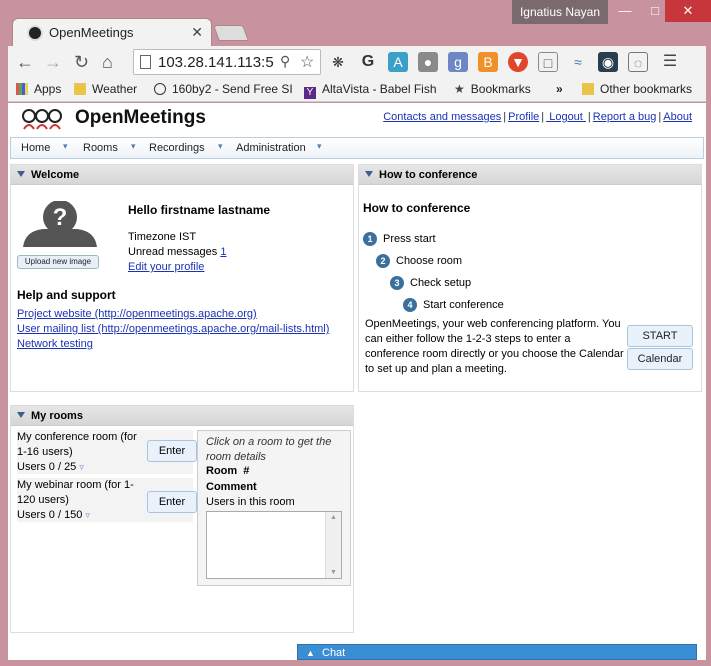 Image resolution: width=711 pixels, height=666 pixels. What do you see at coordinates (182, 416) in the screenshot?
I see `rooms-header: My rooms` at bounding box center [182, 416].